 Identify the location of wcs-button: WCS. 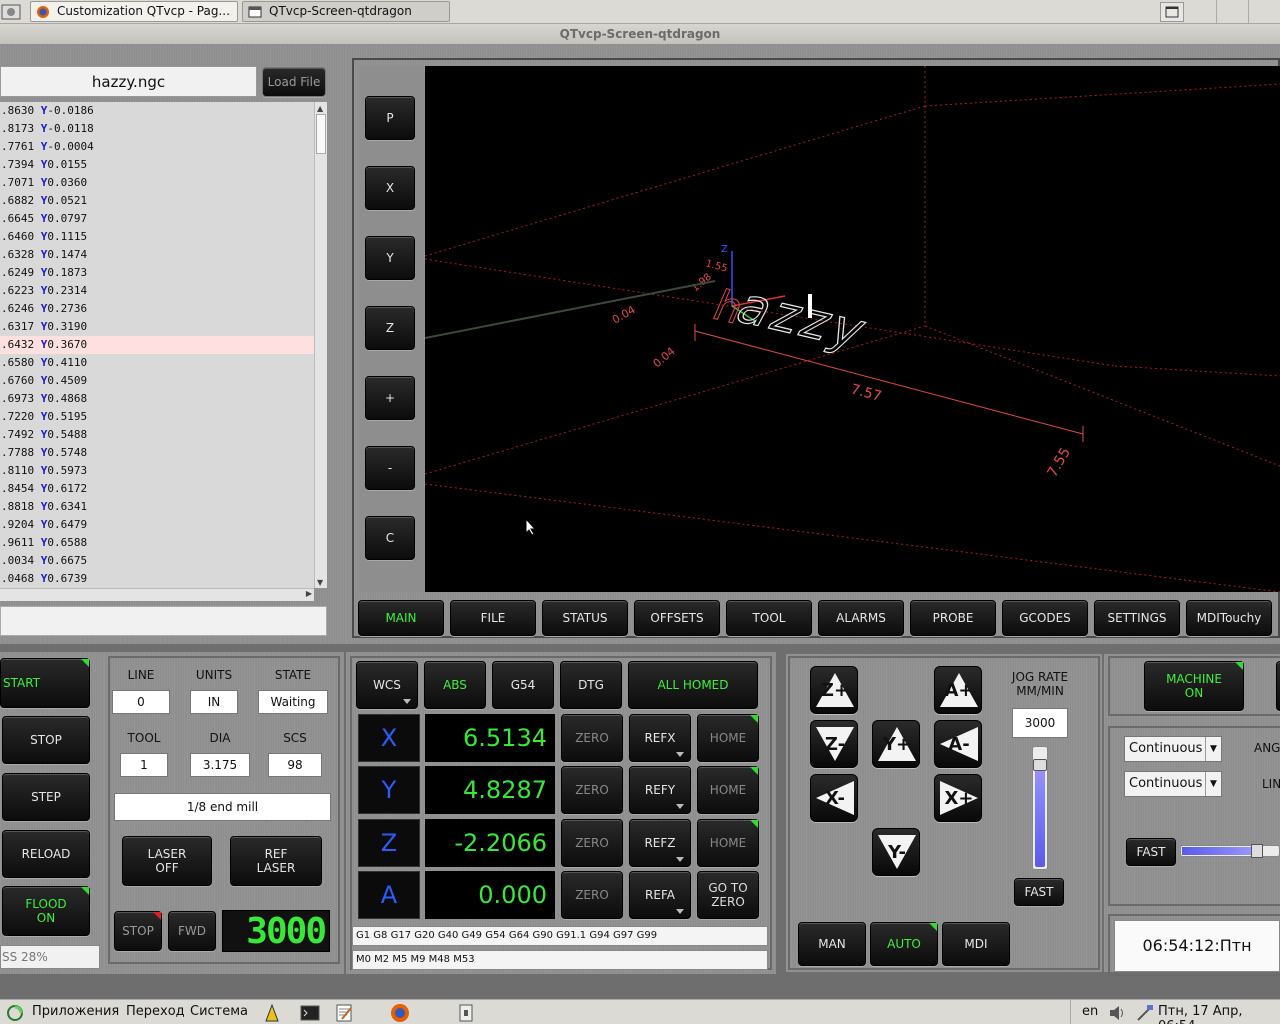
(387, 685).